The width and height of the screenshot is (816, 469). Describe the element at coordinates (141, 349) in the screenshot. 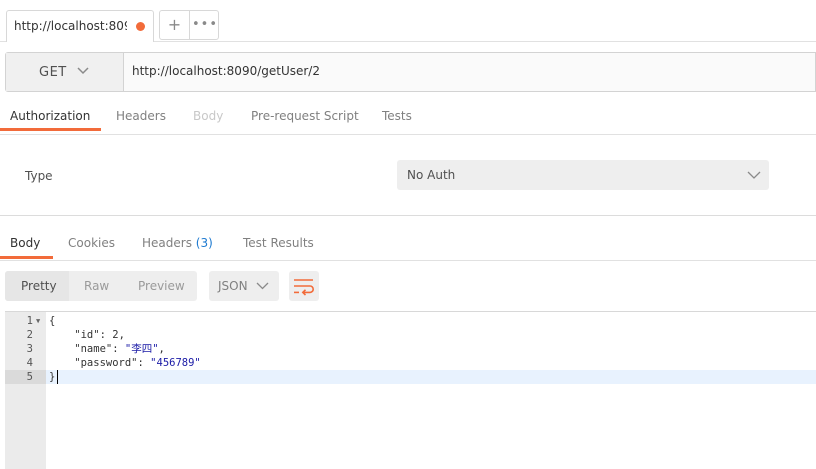

I see `code-token: "李四"` at that location.